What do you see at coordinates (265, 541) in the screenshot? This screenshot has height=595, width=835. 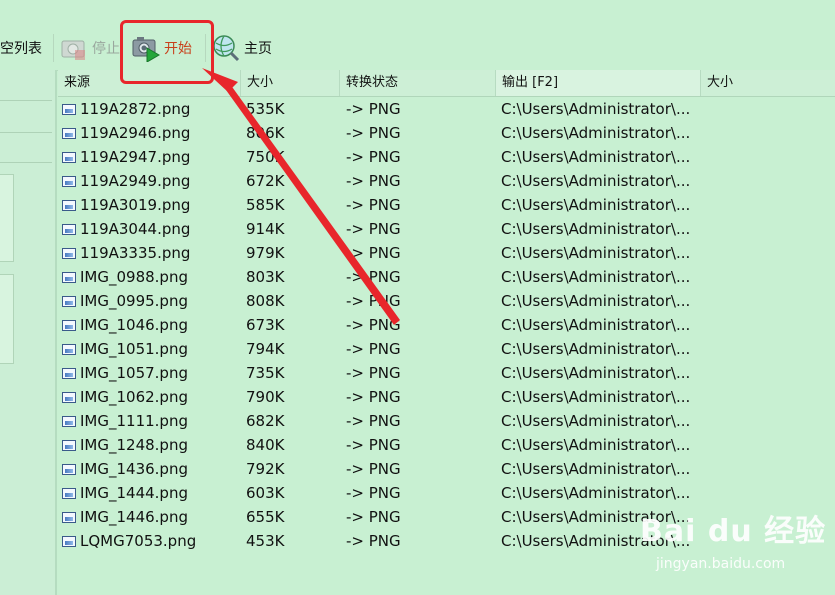 I see `file-size: 453K` at bounding box center [265, 541].